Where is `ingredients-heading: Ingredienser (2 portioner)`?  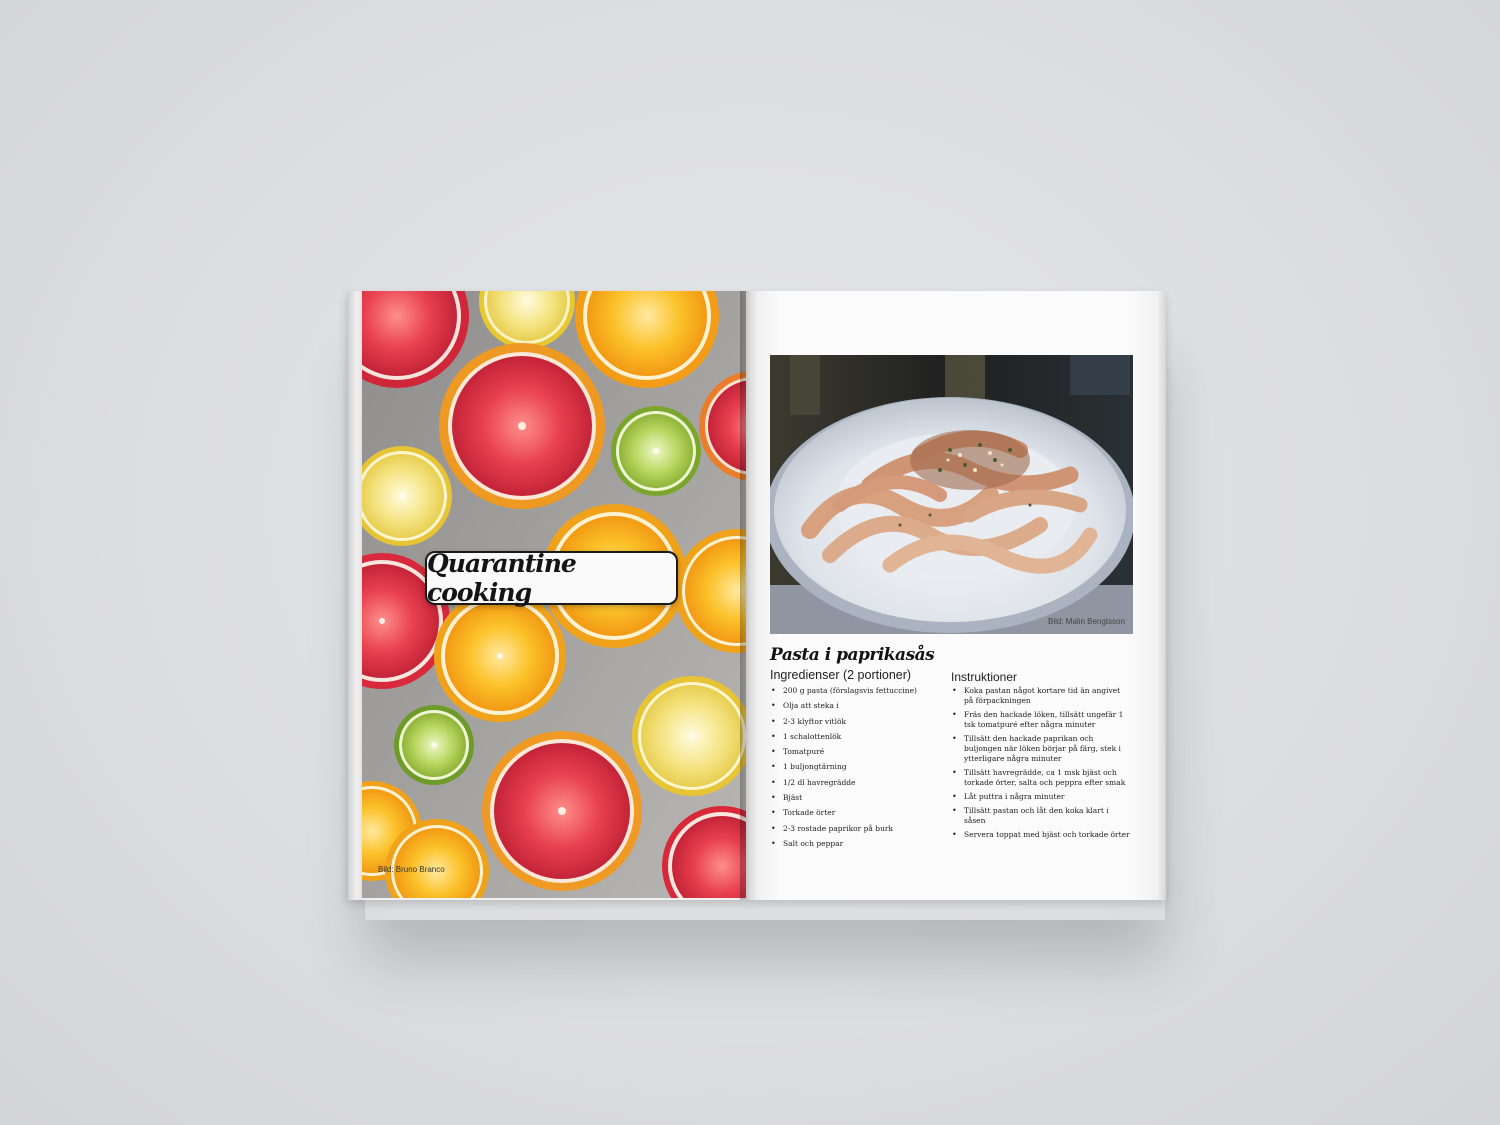
ingredients-heading: Ingredienser (2 portioner) is located at coordinates (841, 675).